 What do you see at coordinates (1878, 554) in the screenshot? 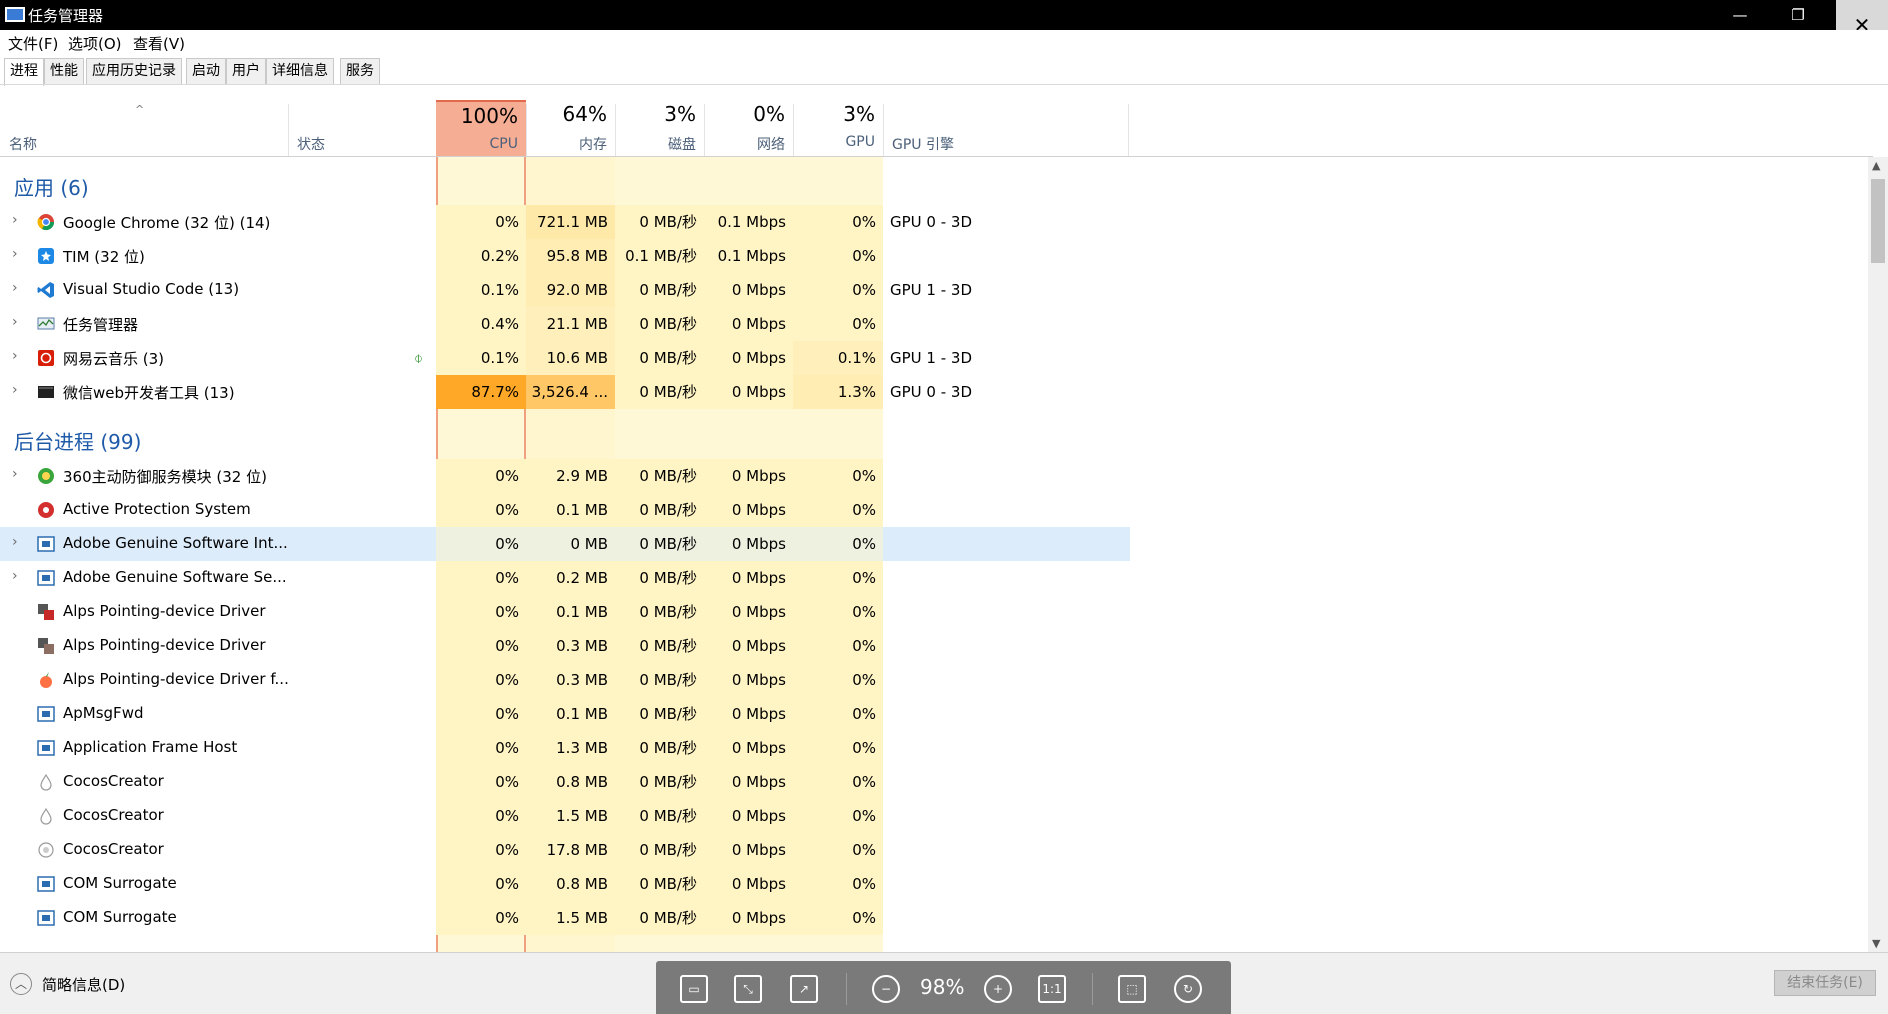
I see `vertical-scrollbar: ▲ ▼` at bounding box center [1878, 554].